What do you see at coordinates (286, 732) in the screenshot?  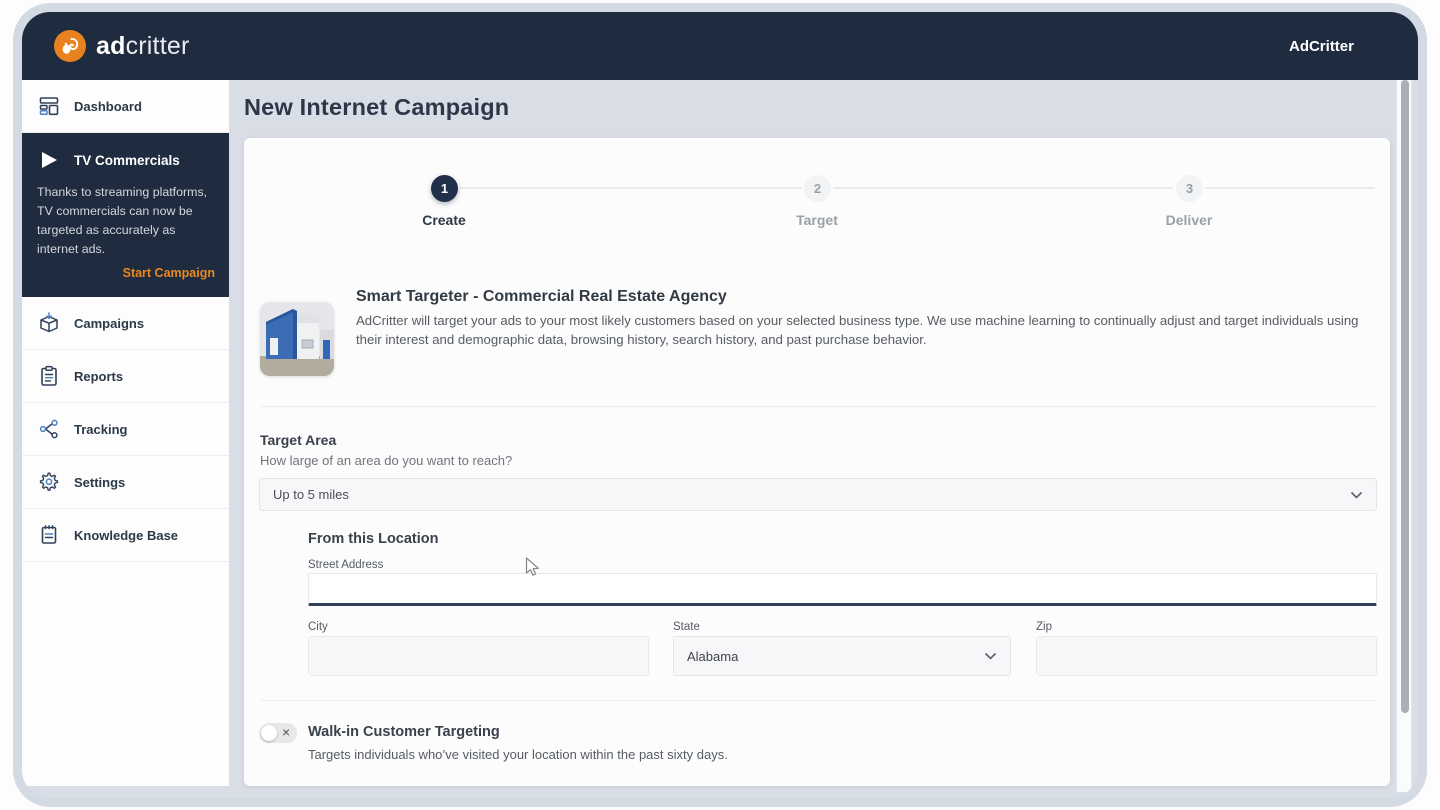 I see `toggle-off-x-icon: ×` at bounding box center [286, 732].